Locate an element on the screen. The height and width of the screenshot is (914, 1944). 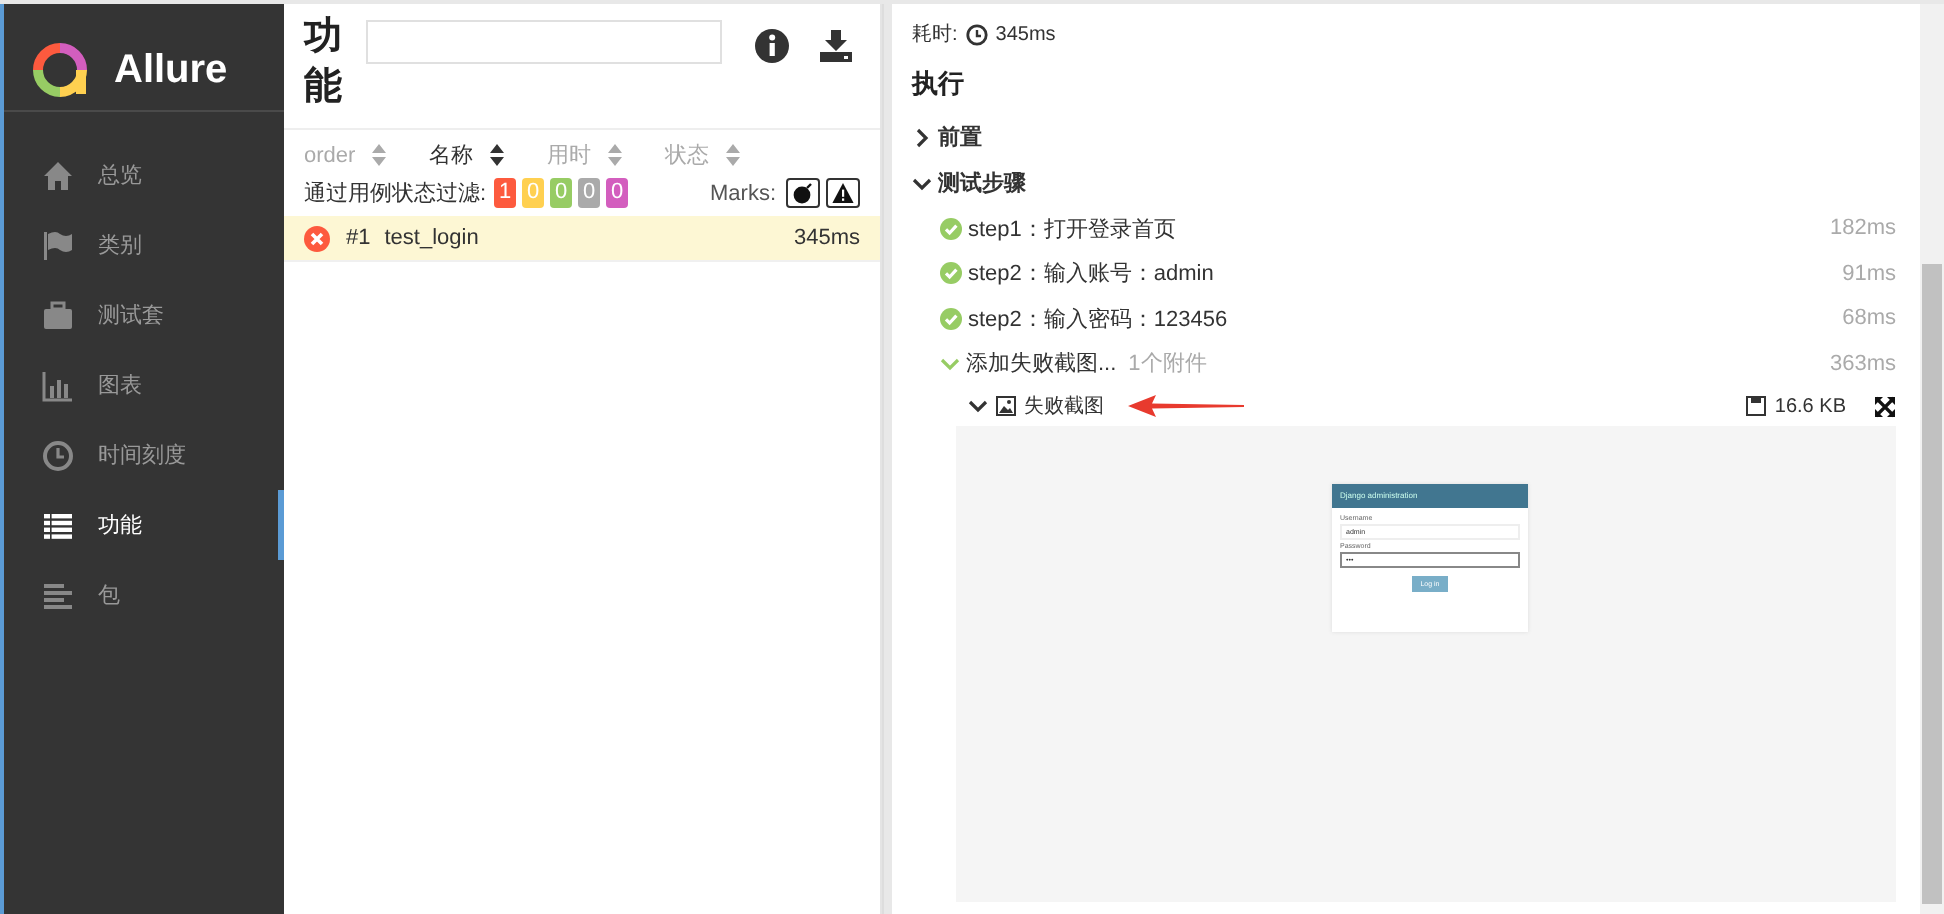
expand-icon is located at coordinates (1885, 406).